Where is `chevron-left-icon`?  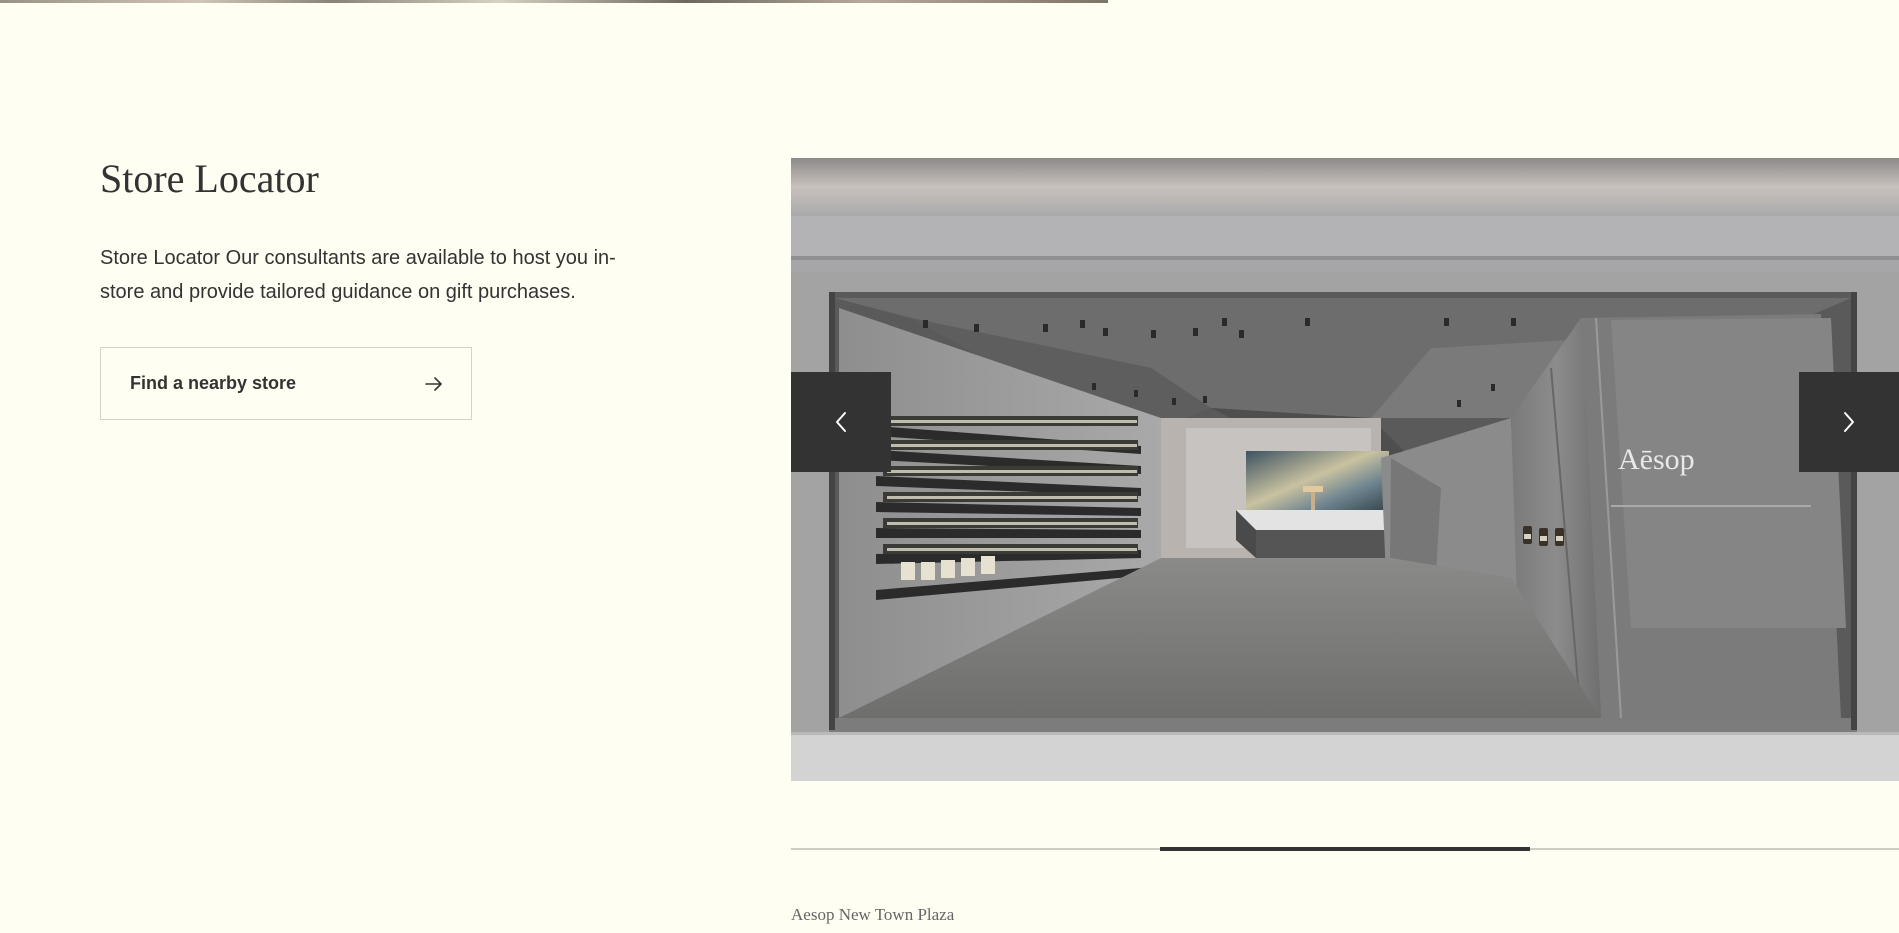
chevron-left-icon is located at coordinates (841, 422).